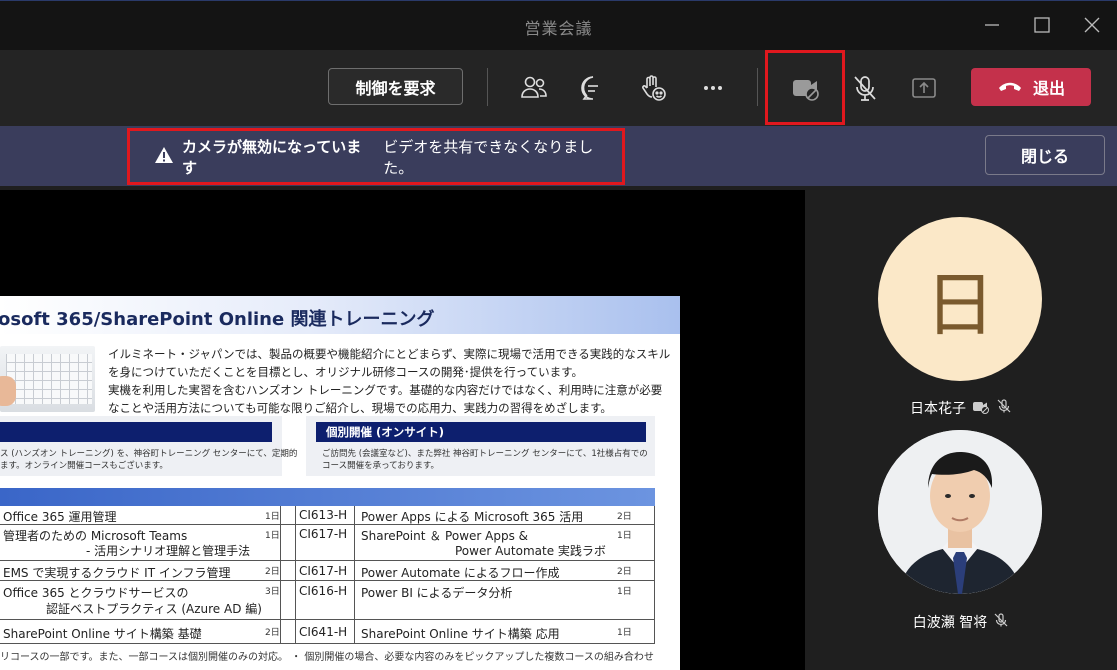  Describe the element at coordinates (1031, 87) in the screenshot. I see `leave-button: 退出` at that location.